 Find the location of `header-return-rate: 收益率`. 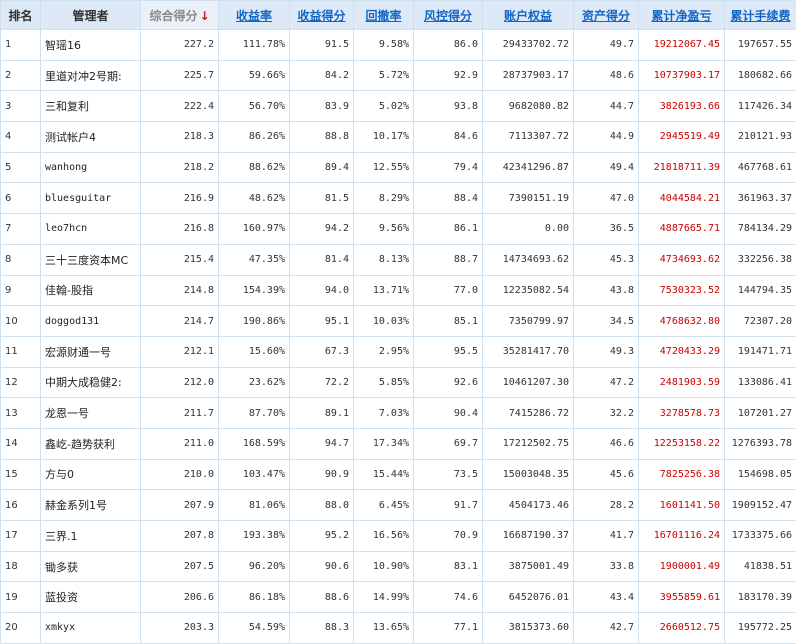

header-return-rate: 收益率 is located at coordinates (254, 15).